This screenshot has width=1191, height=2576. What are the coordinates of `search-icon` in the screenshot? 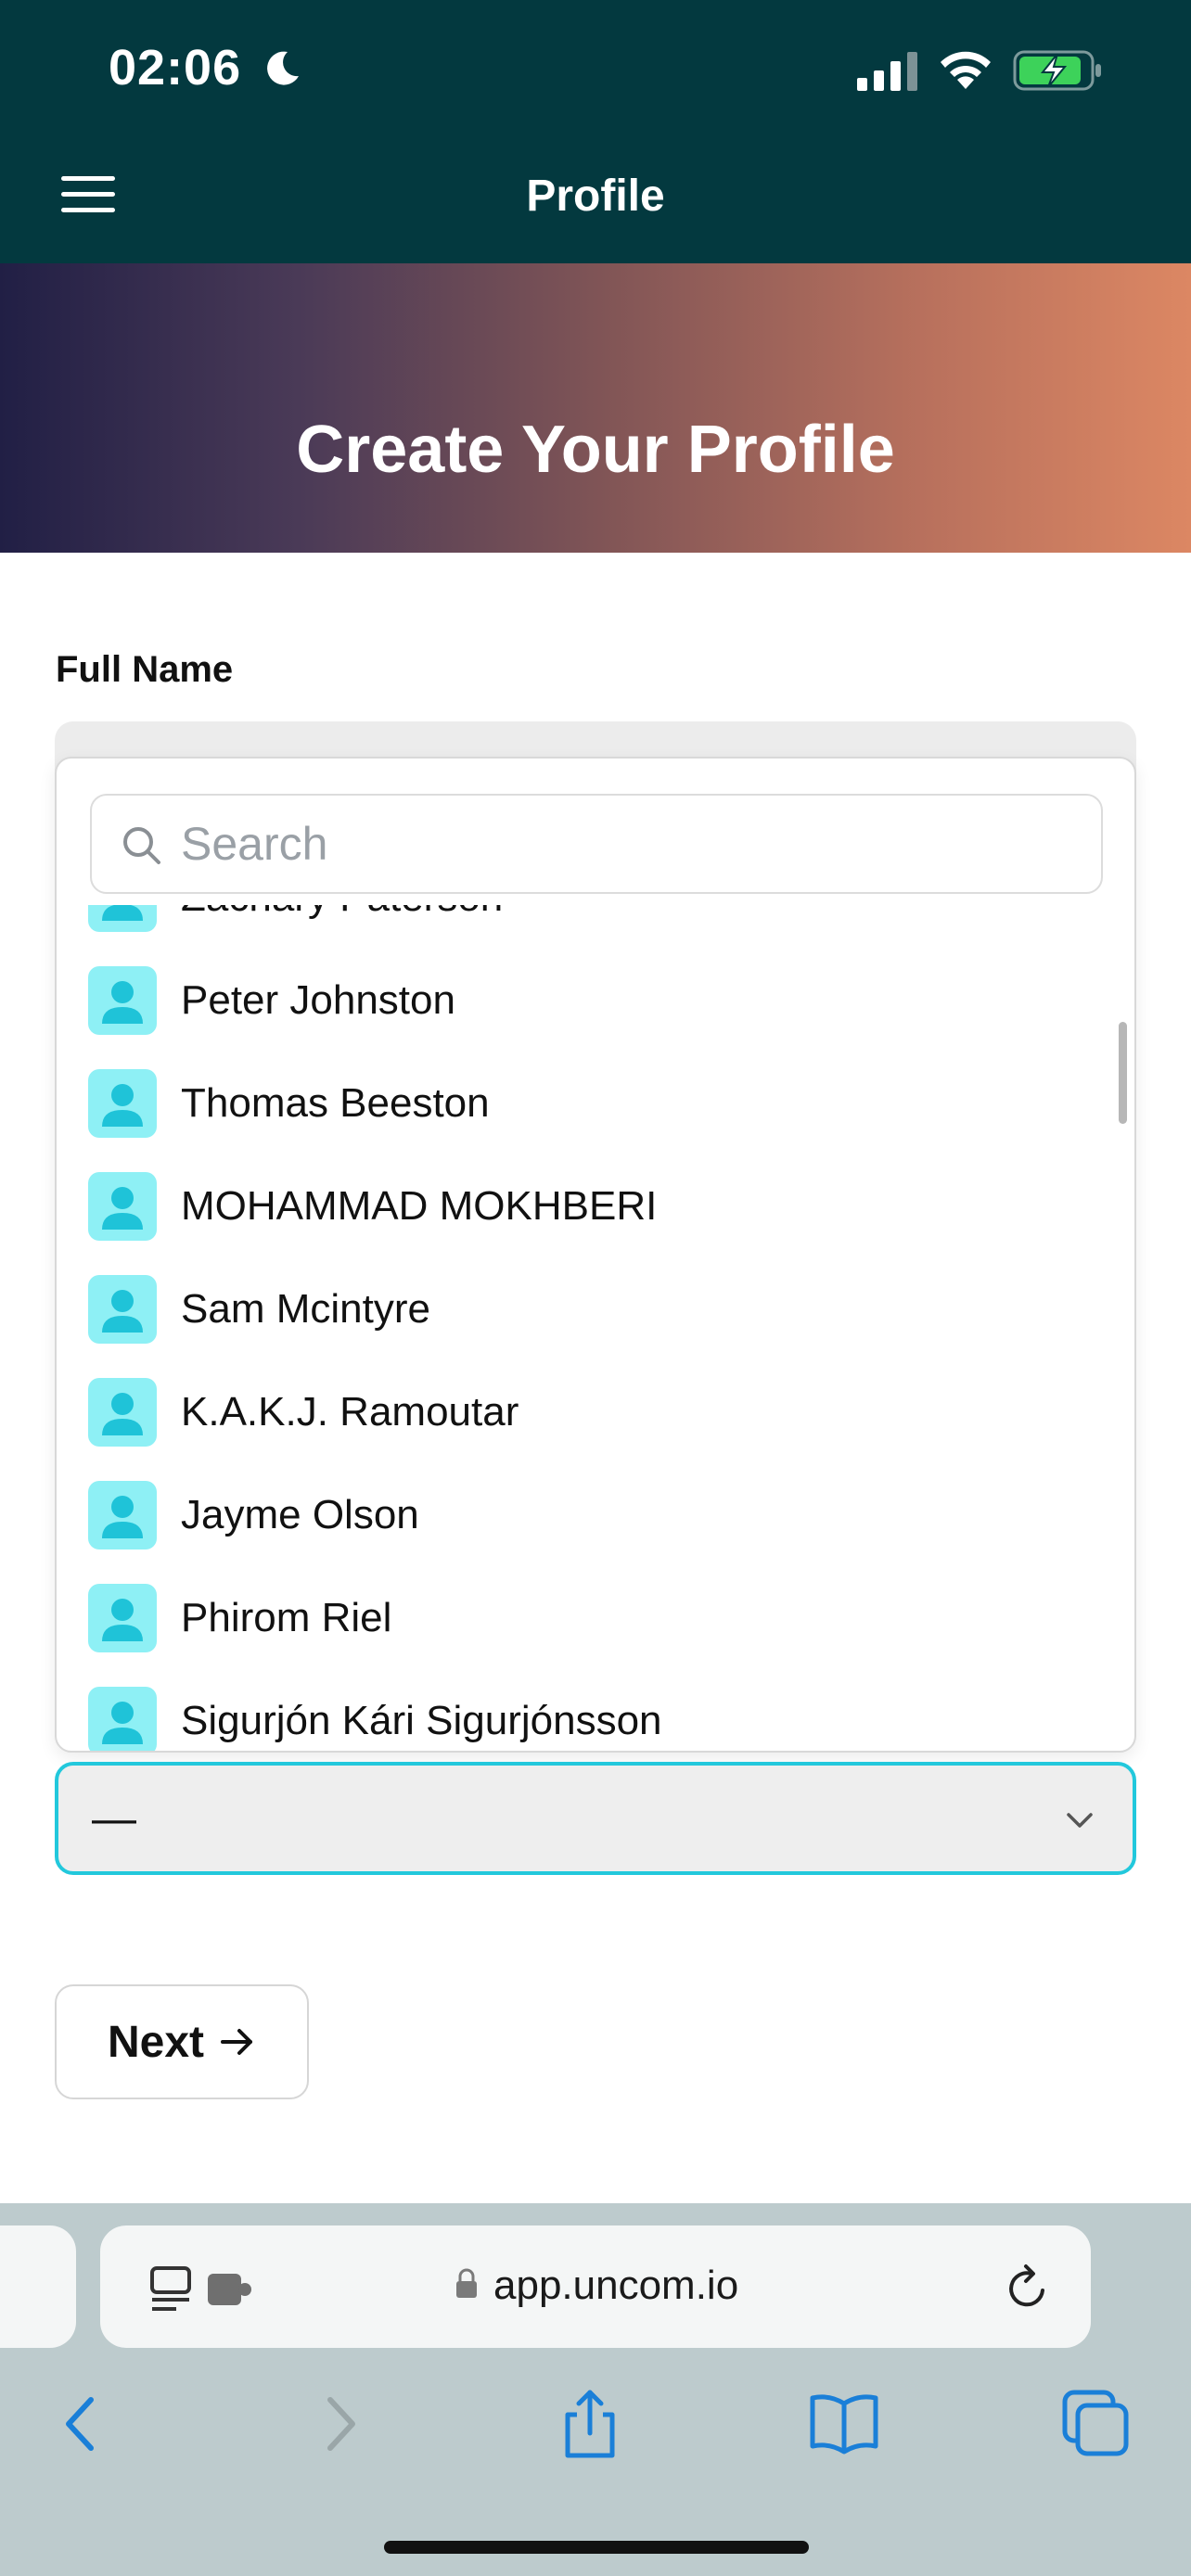 It's located at (141, 846).